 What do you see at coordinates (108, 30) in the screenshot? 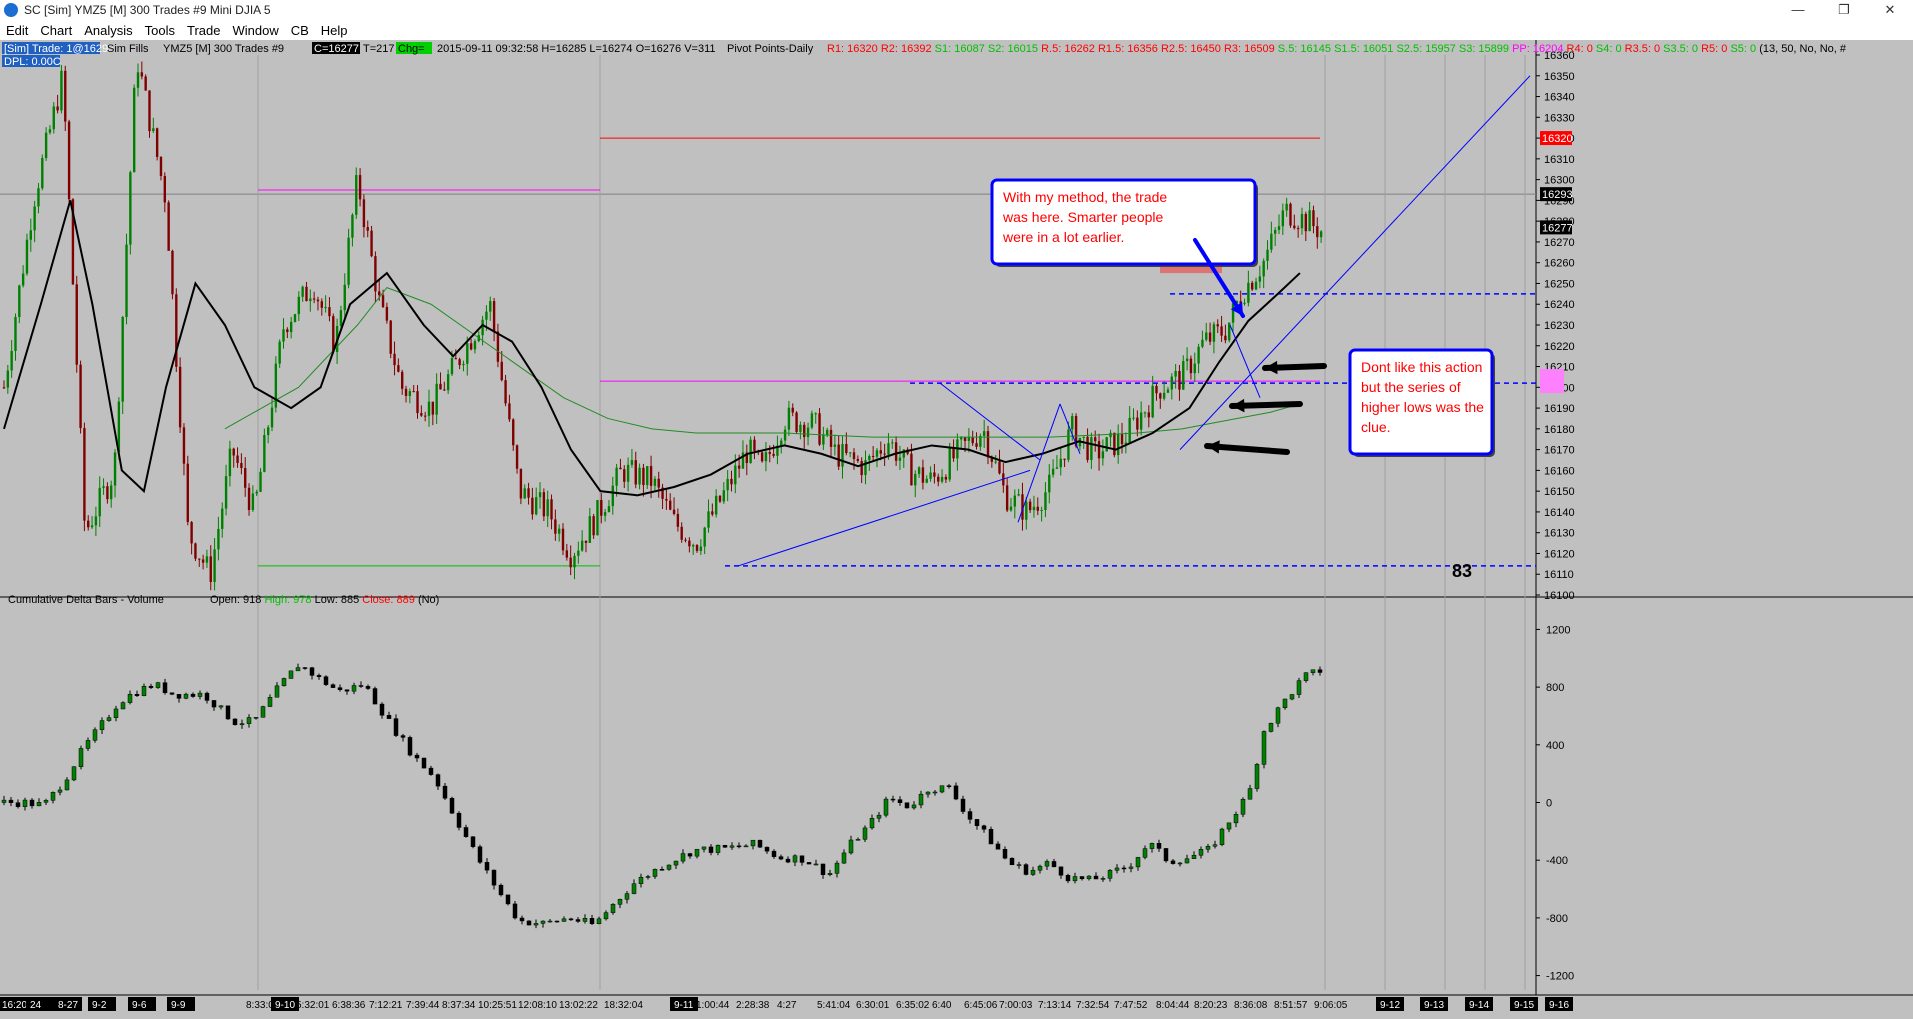
I see `menu-analysis: Analysis` at bounding box center [108, 30].